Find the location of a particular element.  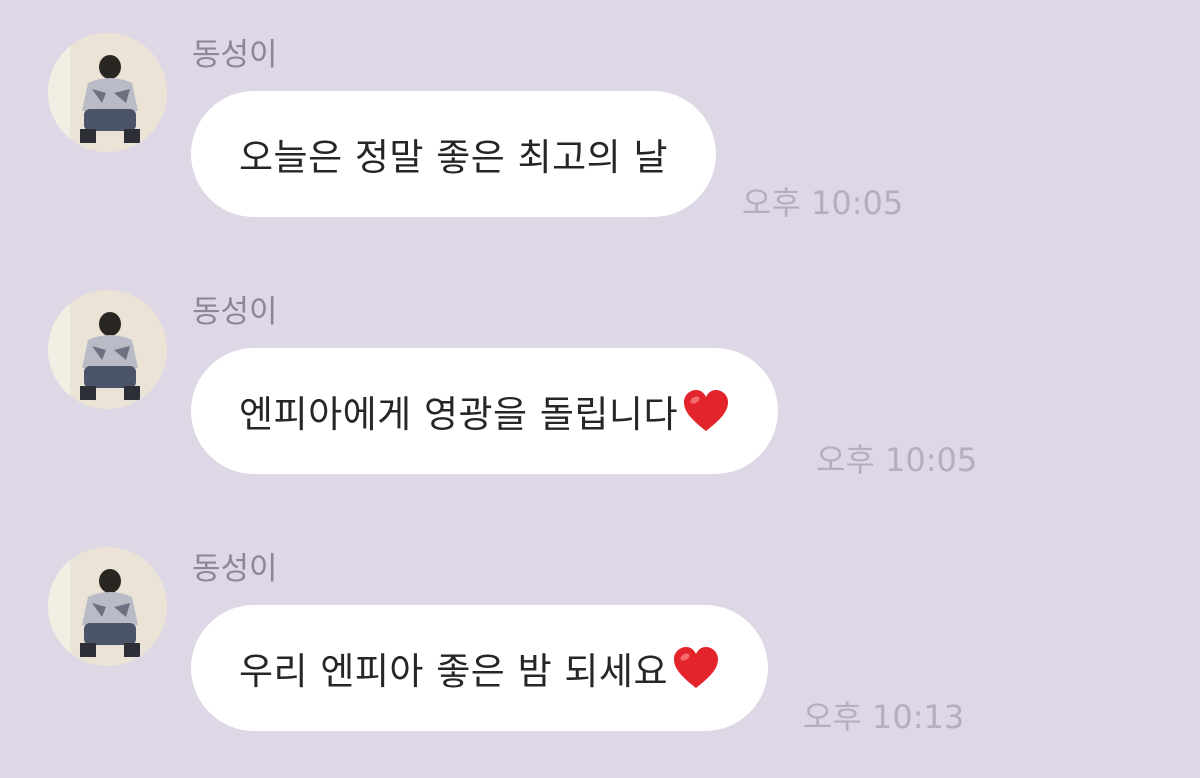

message-text: 우리 엔피아 좋은 밤 되세요 is located at coordinates (453, 671).